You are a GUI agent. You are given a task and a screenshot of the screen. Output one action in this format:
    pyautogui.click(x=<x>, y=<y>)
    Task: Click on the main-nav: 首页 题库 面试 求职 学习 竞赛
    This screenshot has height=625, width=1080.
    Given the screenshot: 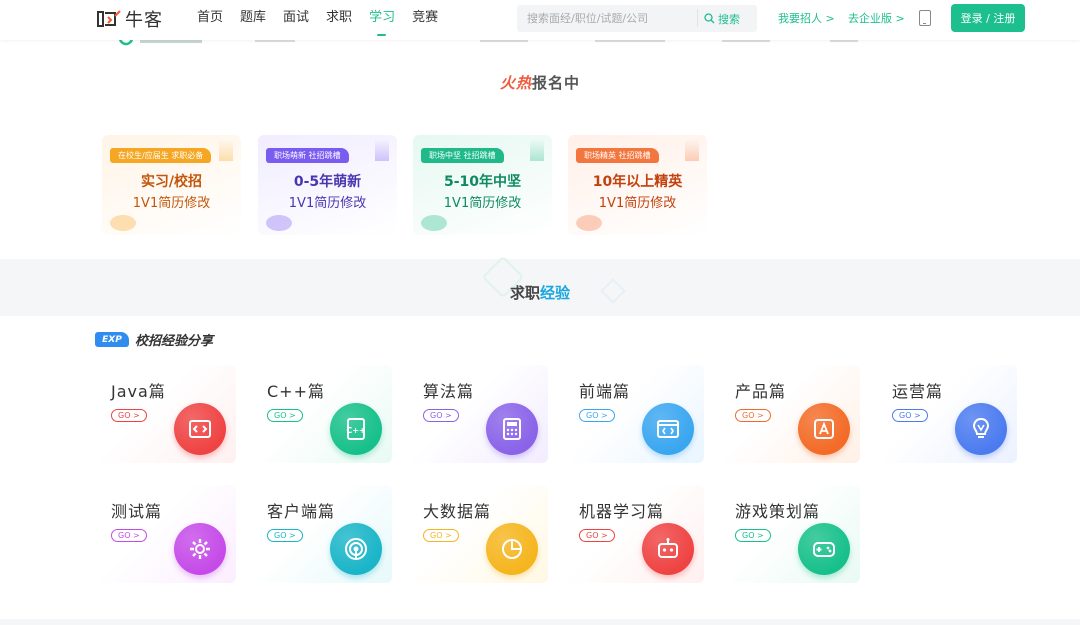 What is the action you would take?
    pyautogui.click(x=326, y=20)
    